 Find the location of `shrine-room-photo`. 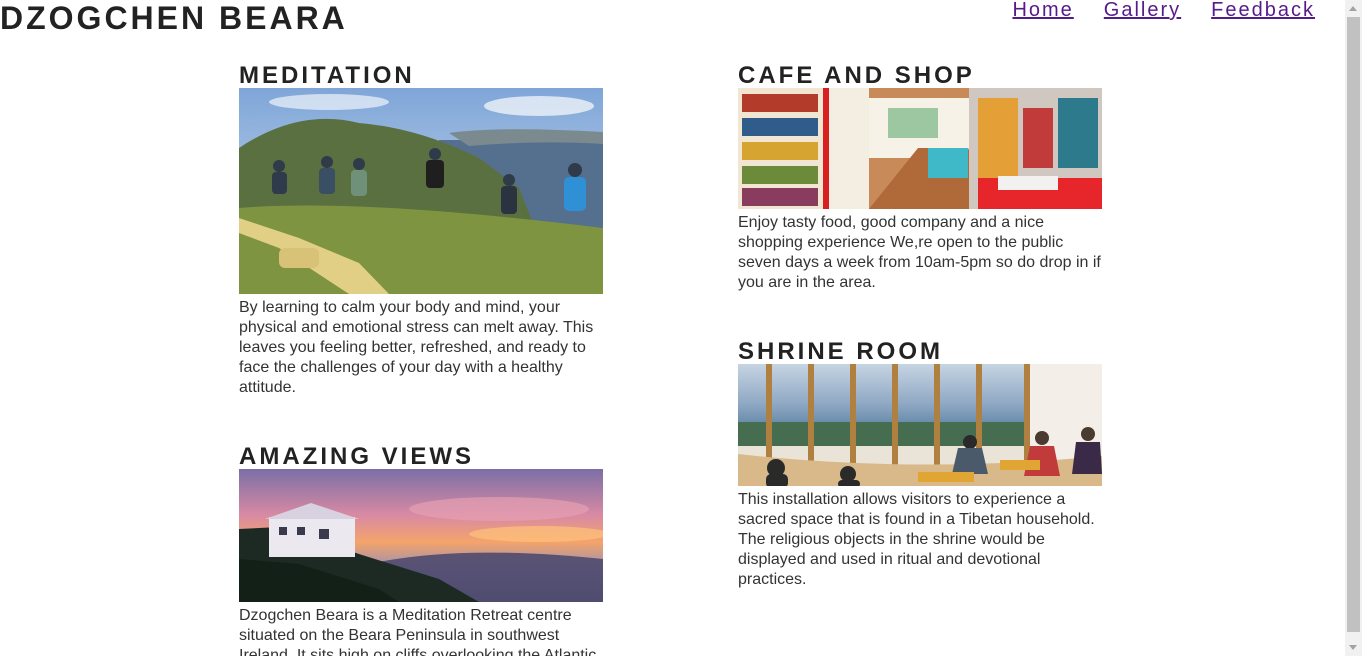

shrine-room-photo is located at coordinates (920, 425).